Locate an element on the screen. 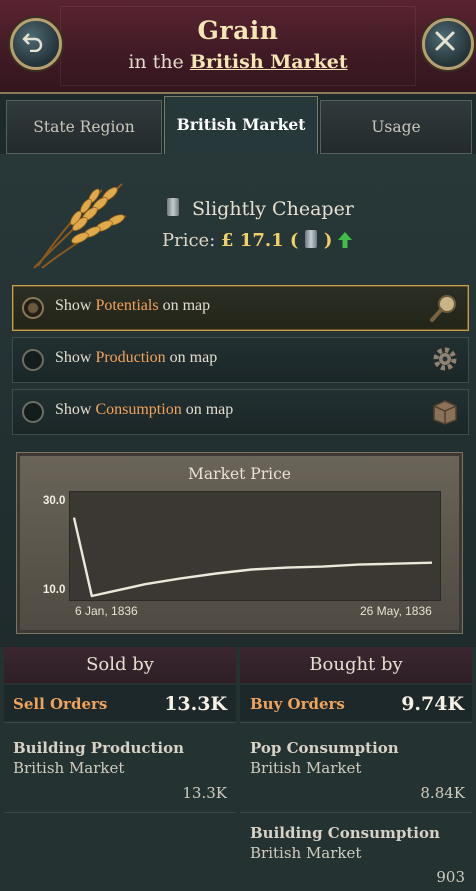 Image resolution: width=476 pixels, height=891 pixels. price-line: Price: £ 17.1 ( ) is located at coordinates (257, 240).